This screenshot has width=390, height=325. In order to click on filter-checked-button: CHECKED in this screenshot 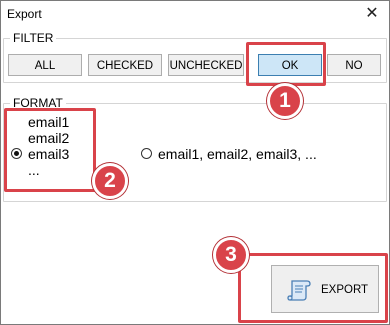, I will do `click(125, 65)`.